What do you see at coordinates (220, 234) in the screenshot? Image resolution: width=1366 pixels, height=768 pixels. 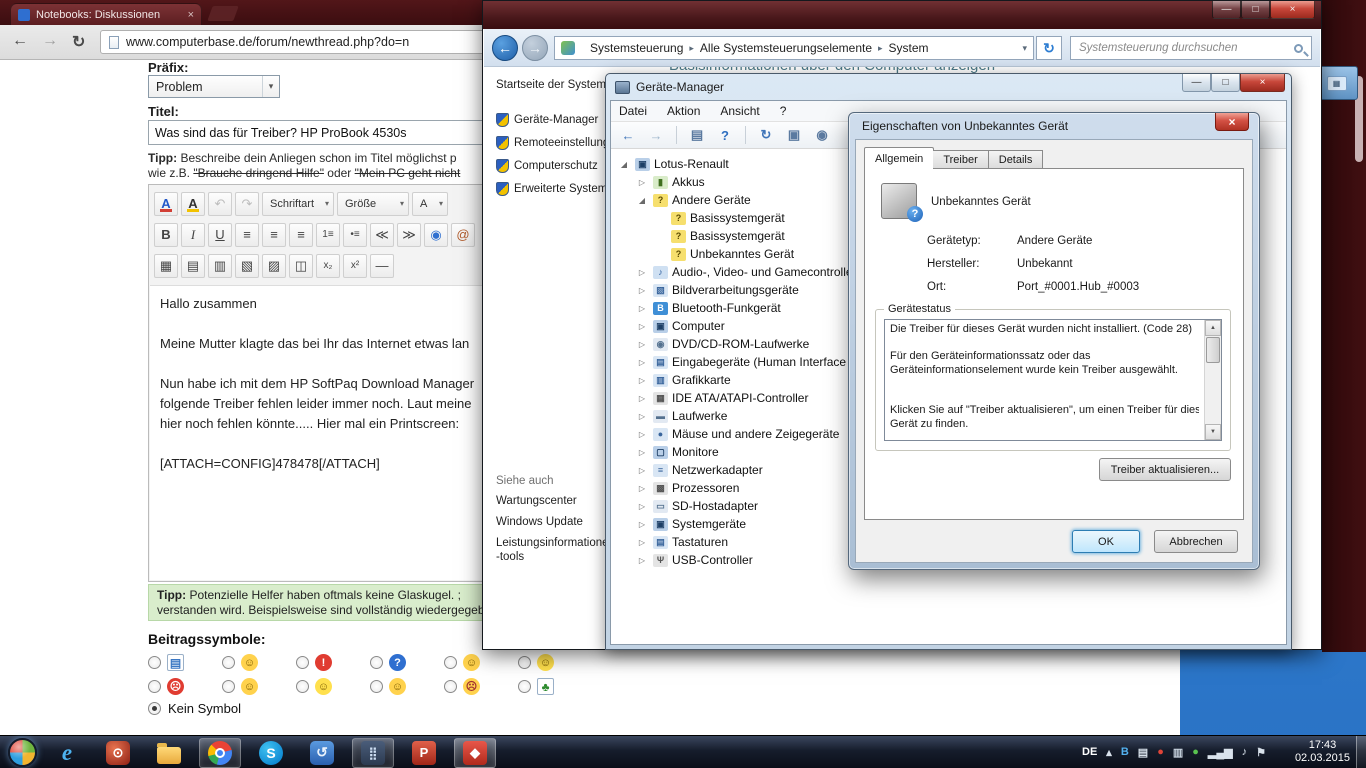 I see `editor-toolbar-button: U` at bounding box center [220, 234].